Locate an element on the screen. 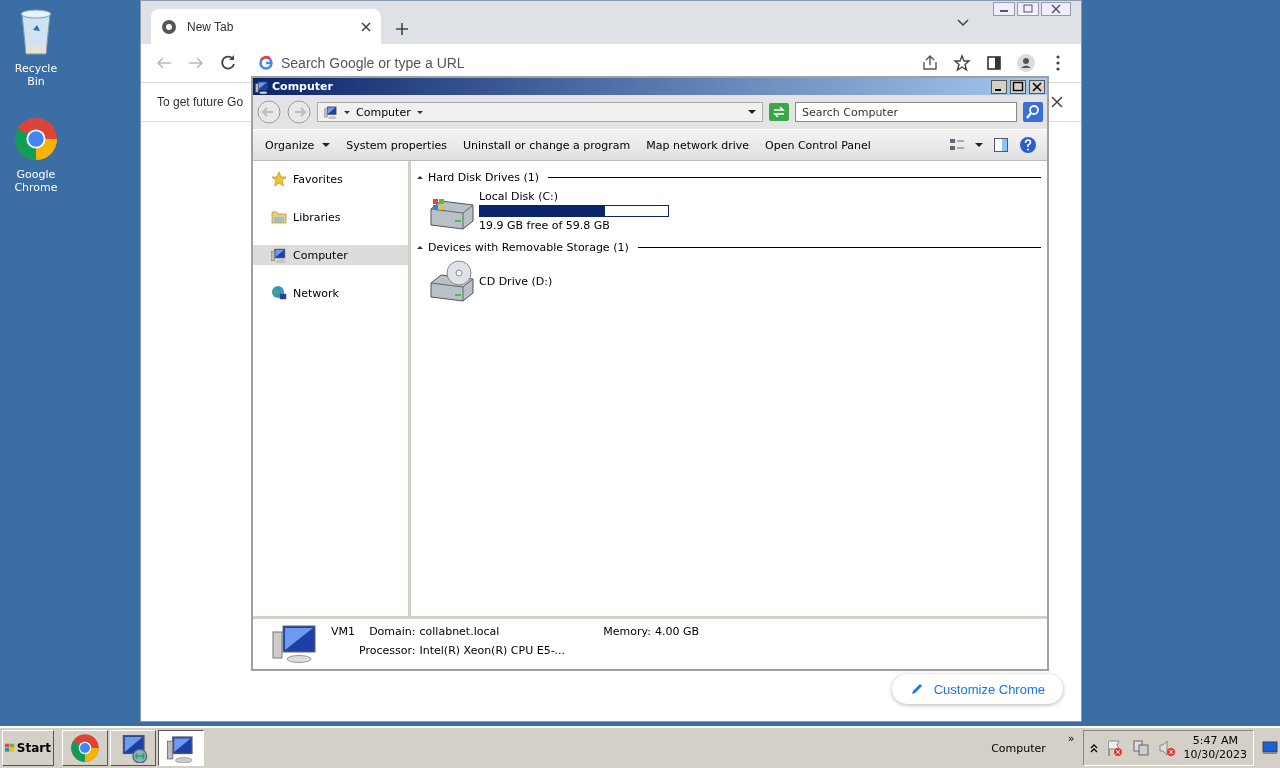 This screenshot has height=768, width=1280. cd-drive-icon is located at coordinates (451, 281).